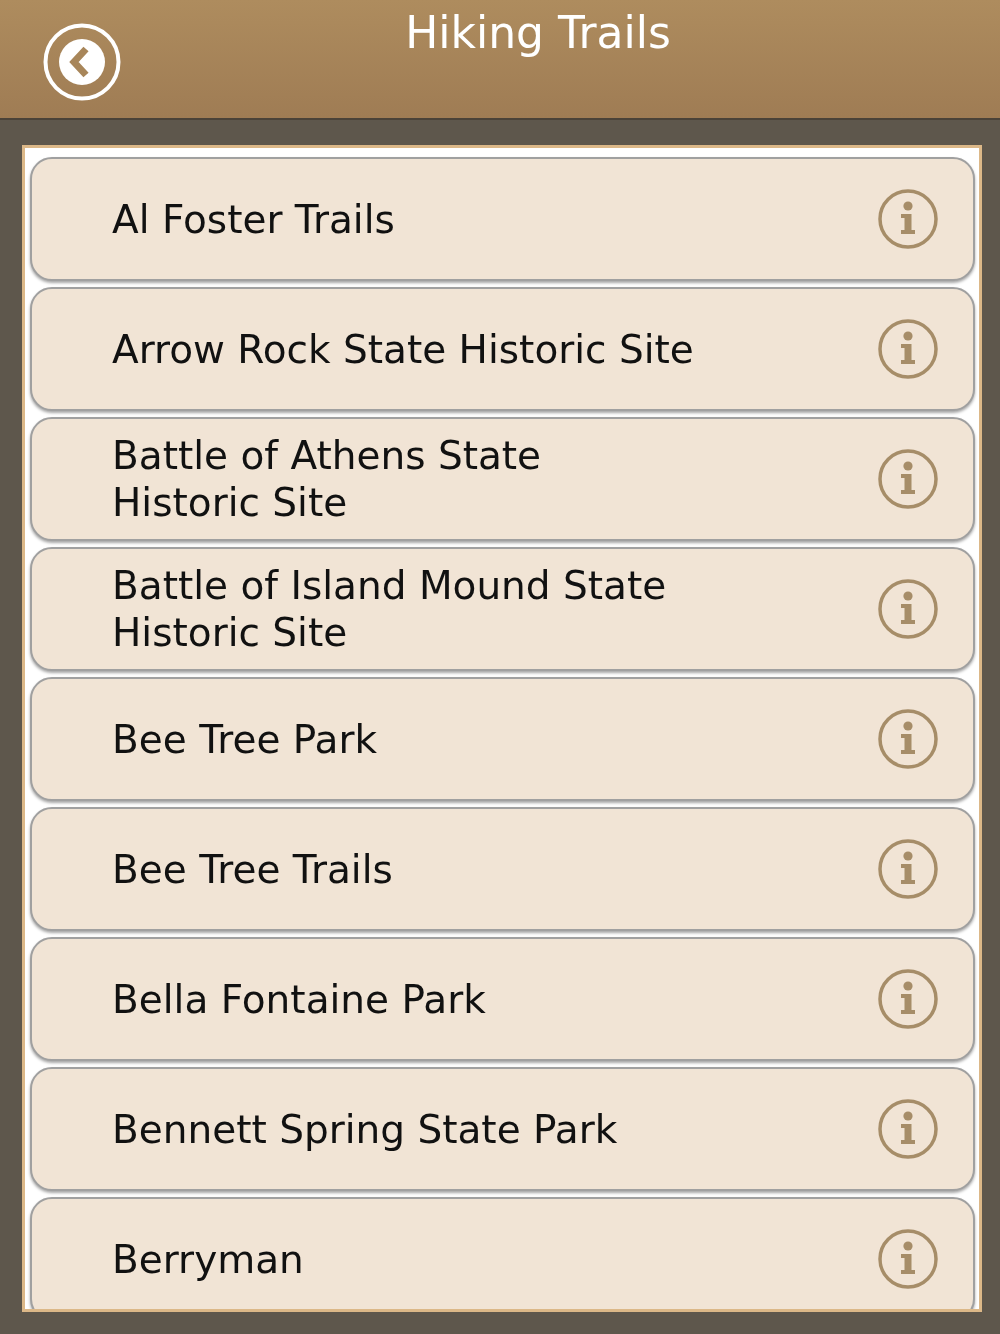  What do you see at coordinates (502, 999) in the screenshot?
I see `trail-list-item: Bella Fontaine Park` at bounding box center [502, 999].